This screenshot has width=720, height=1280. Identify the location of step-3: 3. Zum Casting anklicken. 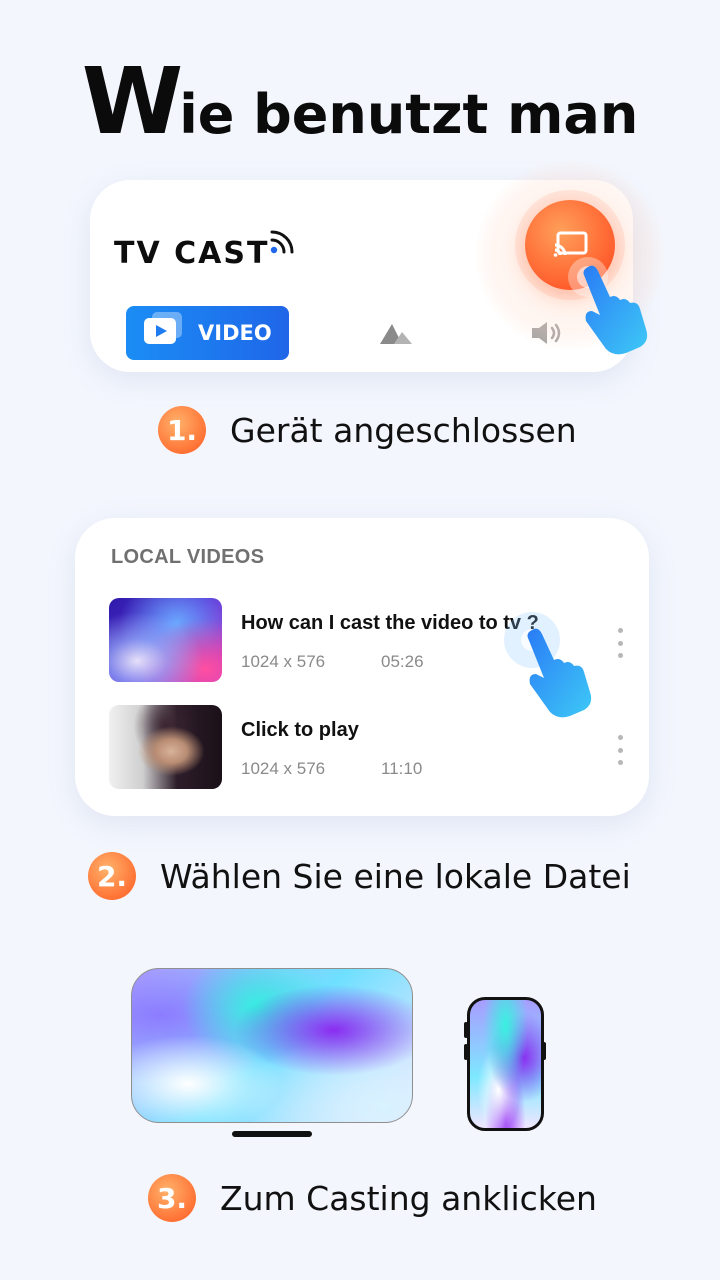
(372, 1198).